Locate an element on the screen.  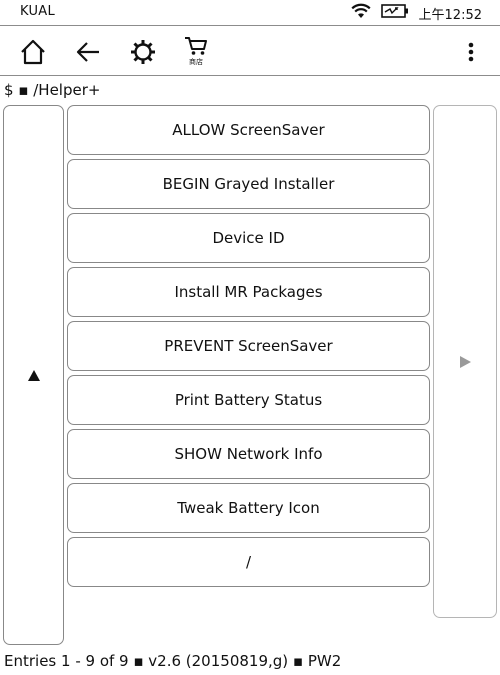
right-triangle-icon is located at coordinates (465, 361).